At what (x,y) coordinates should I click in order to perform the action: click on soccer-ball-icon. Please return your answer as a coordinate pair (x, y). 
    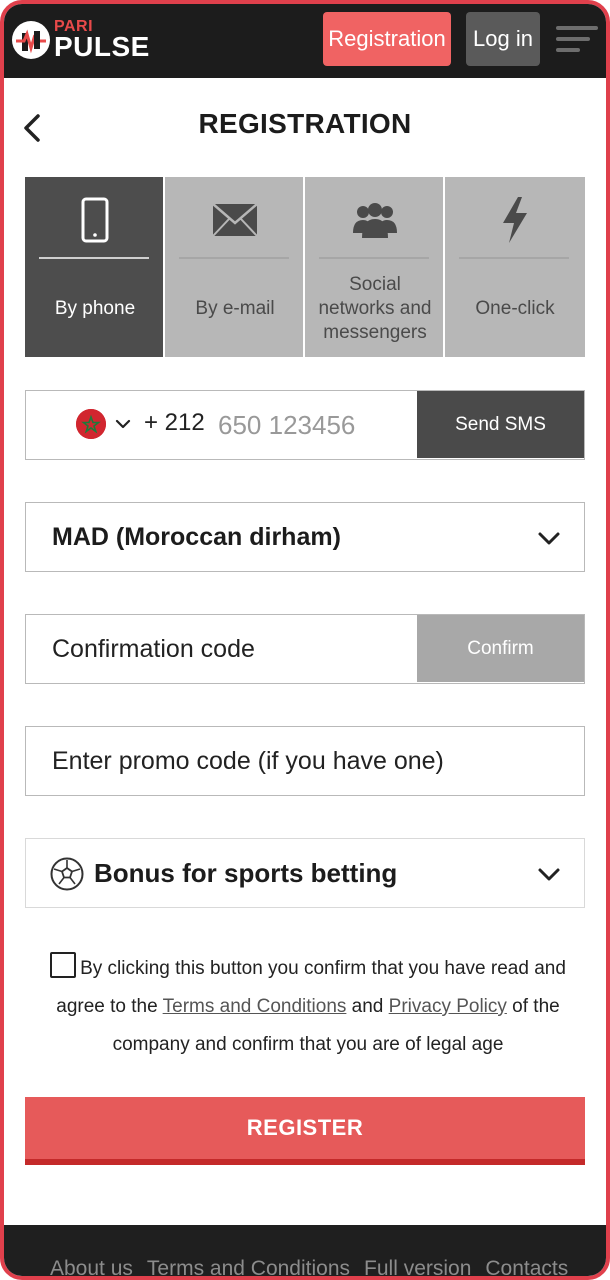
    Looking at the image, I should click on (67, 874).